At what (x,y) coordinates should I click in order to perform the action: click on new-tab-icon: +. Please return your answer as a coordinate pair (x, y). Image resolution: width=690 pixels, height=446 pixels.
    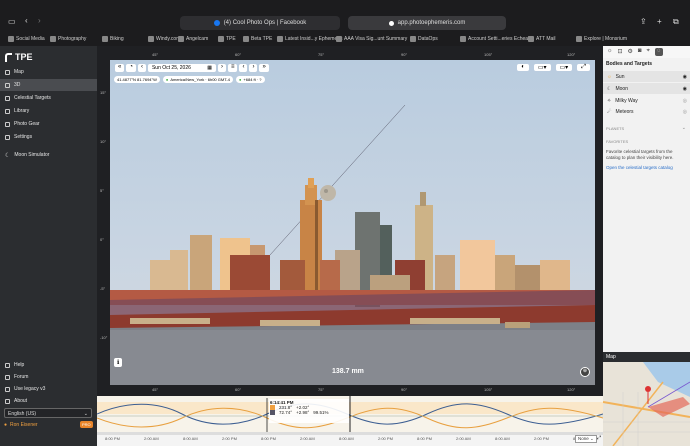
    Looking at the image, I should click on (659, 21).